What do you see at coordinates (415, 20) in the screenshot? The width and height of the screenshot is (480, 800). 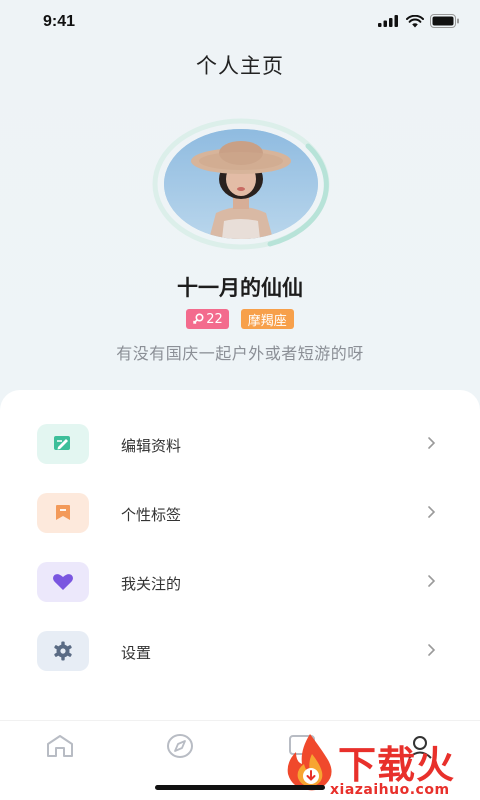 I see `wifi-icon` at bounding box center [415, 20].